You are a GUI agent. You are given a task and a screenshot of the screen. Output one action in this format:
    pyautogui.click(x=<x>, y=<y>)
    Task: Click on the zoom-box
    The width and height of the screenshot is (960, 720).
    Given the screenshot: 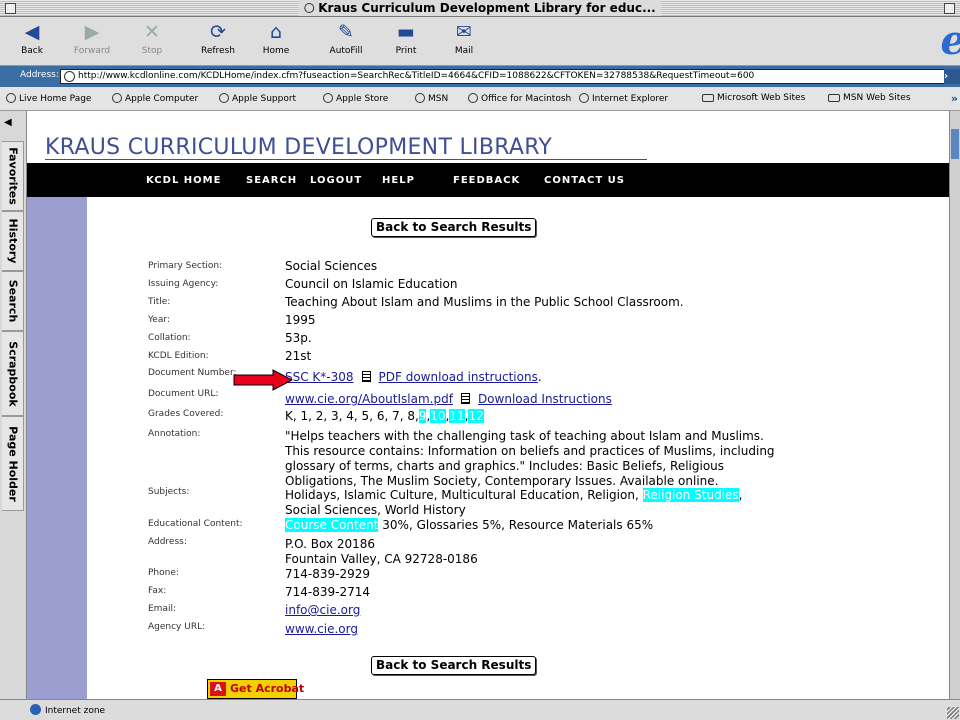 What is the action you would take?
    pyautogui.click(x=949, y=8)
    